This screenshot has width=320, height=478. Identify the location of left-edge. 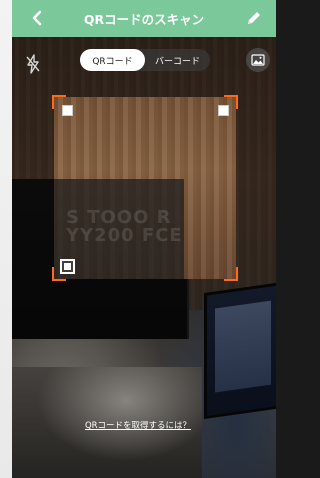
(6, 239).